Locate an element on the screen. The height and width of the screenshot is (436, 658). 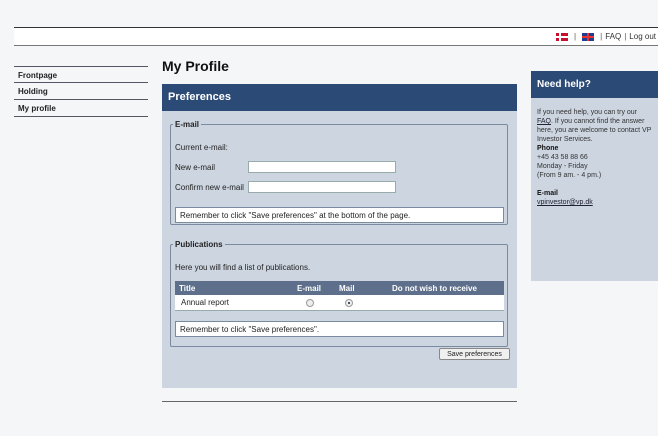
sidebar-item-my-profile: My profile is located at coordinates (81, 108).